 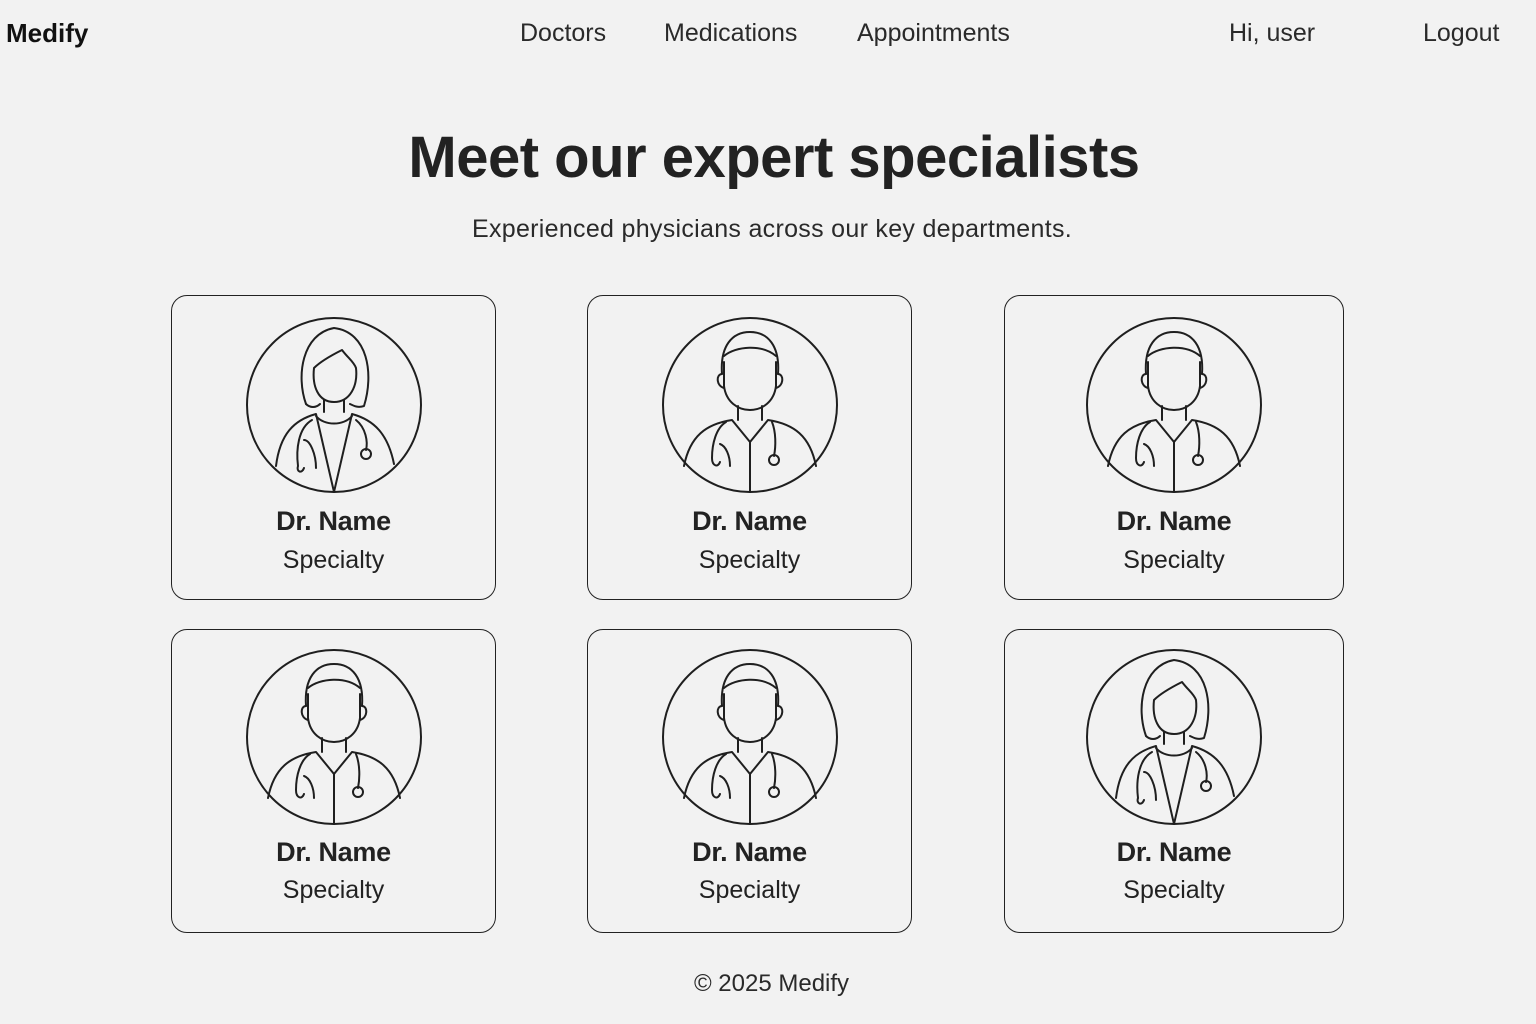 I want to click on footer-copyright: © 2025 Medify, so click(x=771, y=983).